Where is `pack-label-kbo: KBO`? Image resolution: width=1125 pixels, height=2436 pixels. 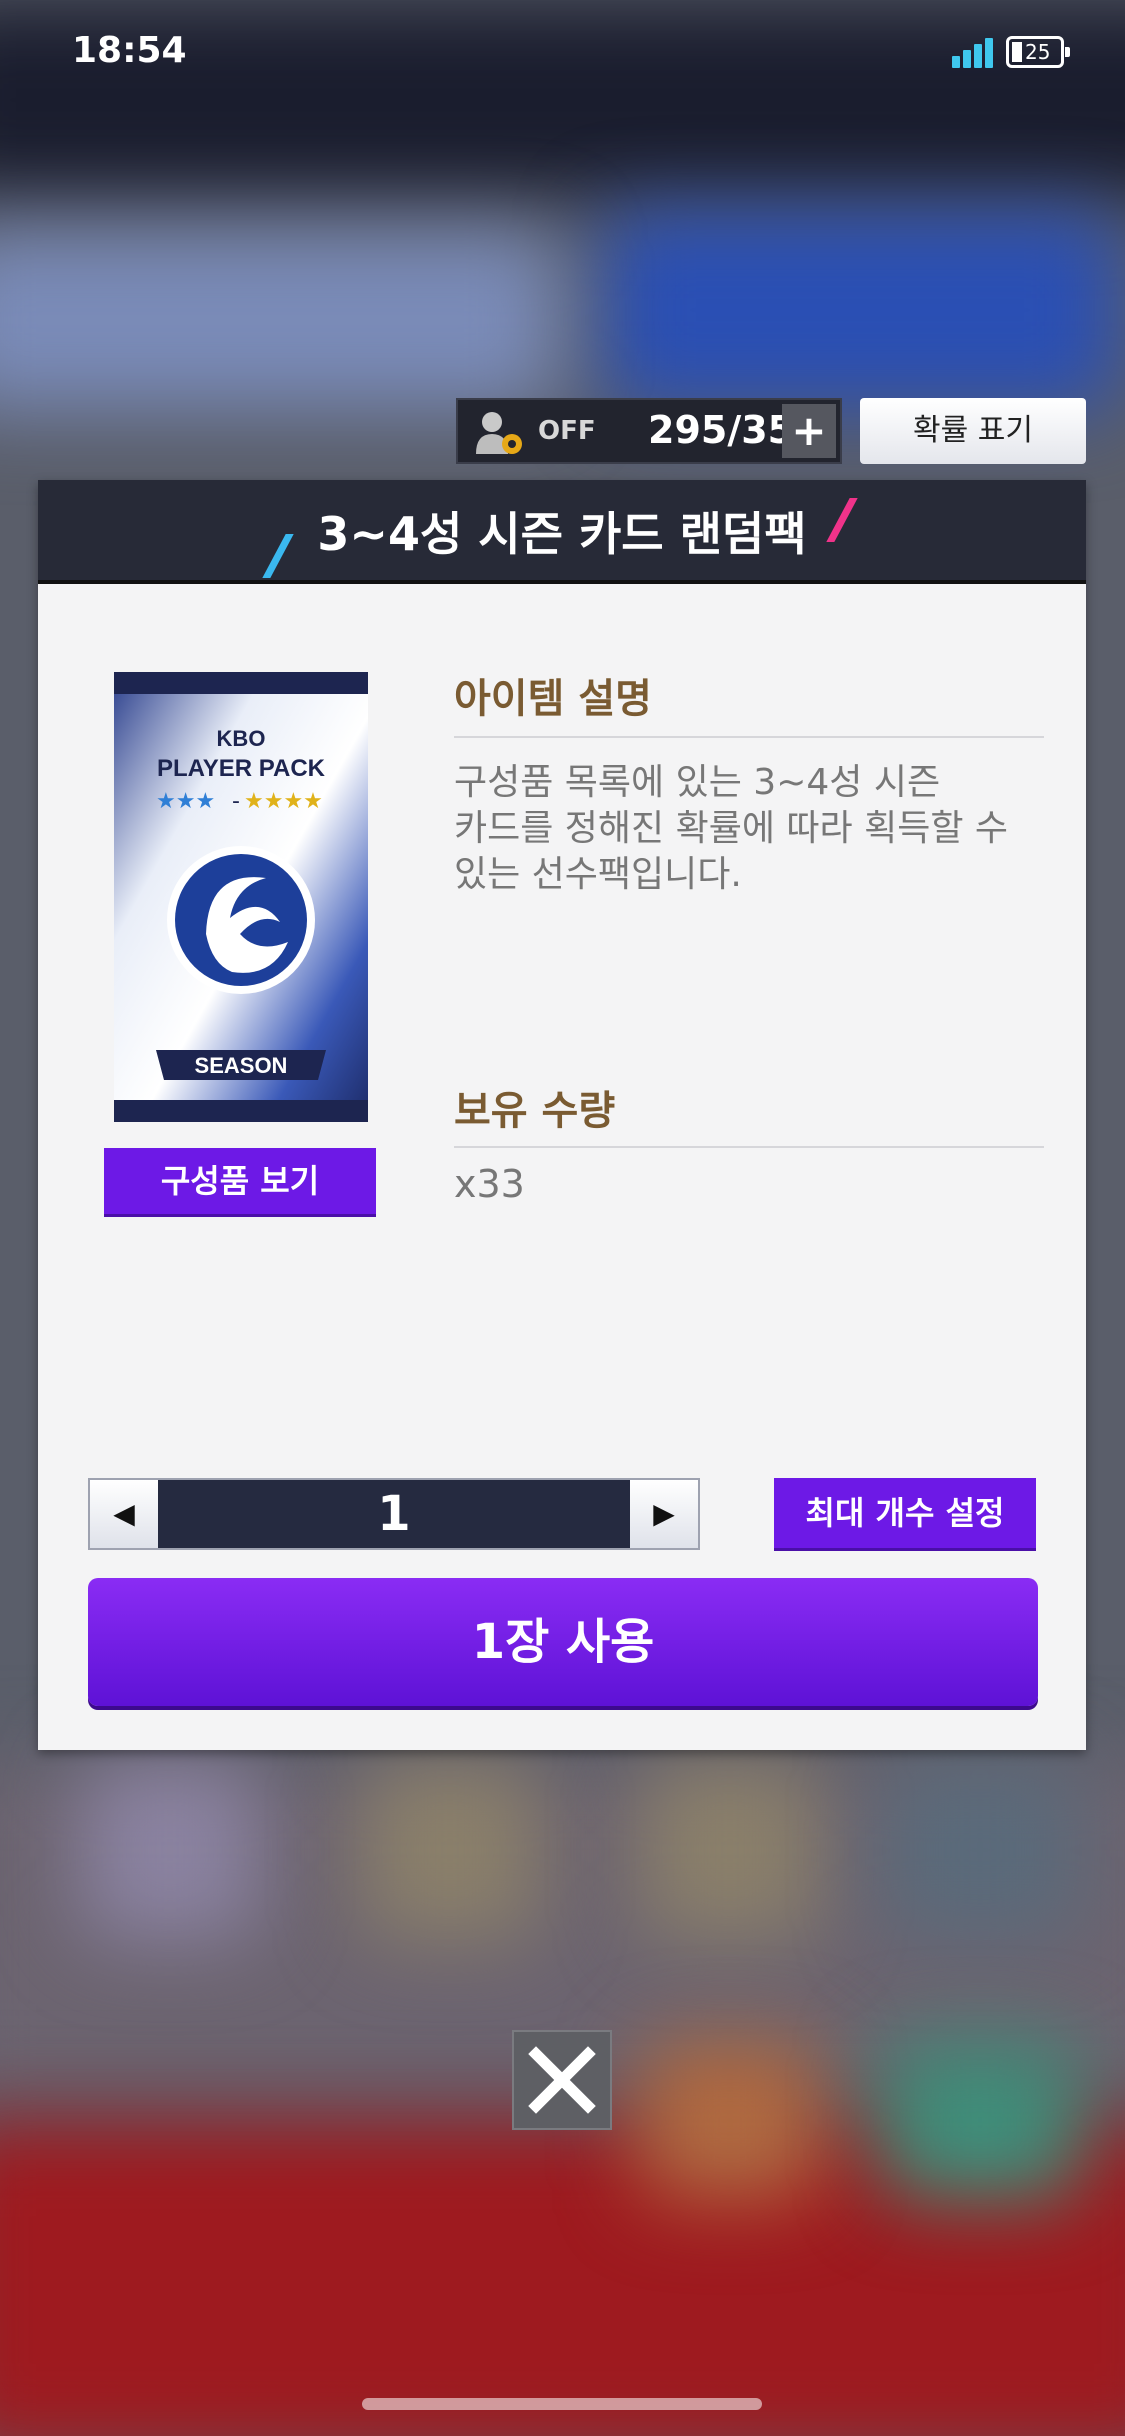
pack-label-kbo: KBO is located at coordinates (241, 738).